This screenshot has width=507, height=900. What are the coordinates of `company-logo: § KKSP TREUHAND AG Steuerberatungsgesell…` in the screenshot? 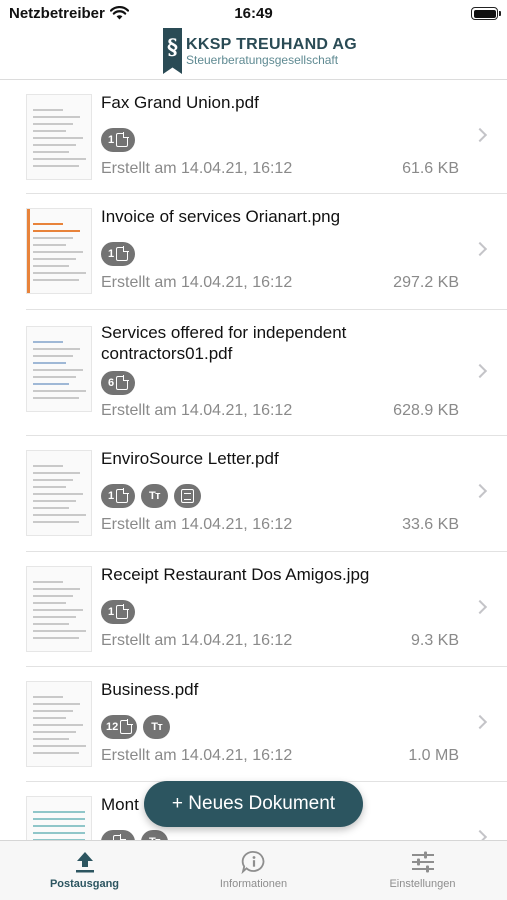 It's located at (260, 51).